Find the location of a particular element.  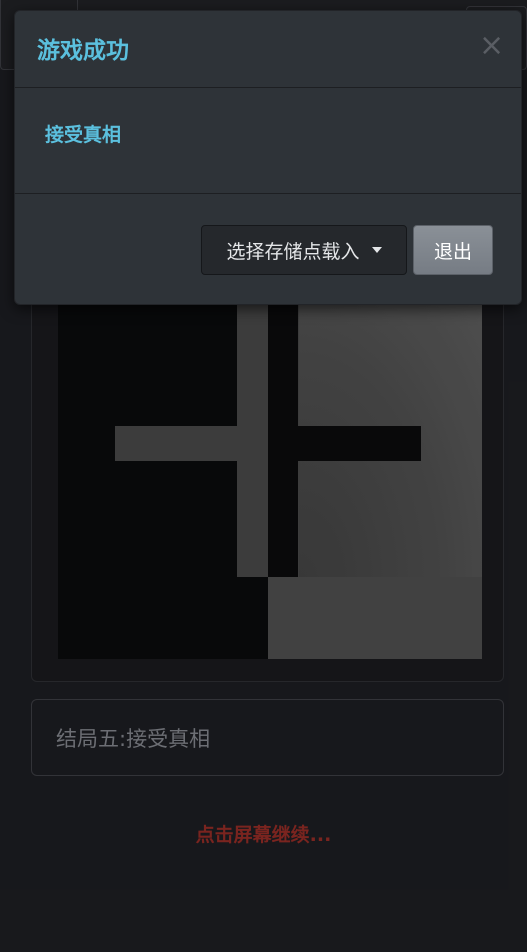

exit-button: 退出 is located at coordinates (453, 250).